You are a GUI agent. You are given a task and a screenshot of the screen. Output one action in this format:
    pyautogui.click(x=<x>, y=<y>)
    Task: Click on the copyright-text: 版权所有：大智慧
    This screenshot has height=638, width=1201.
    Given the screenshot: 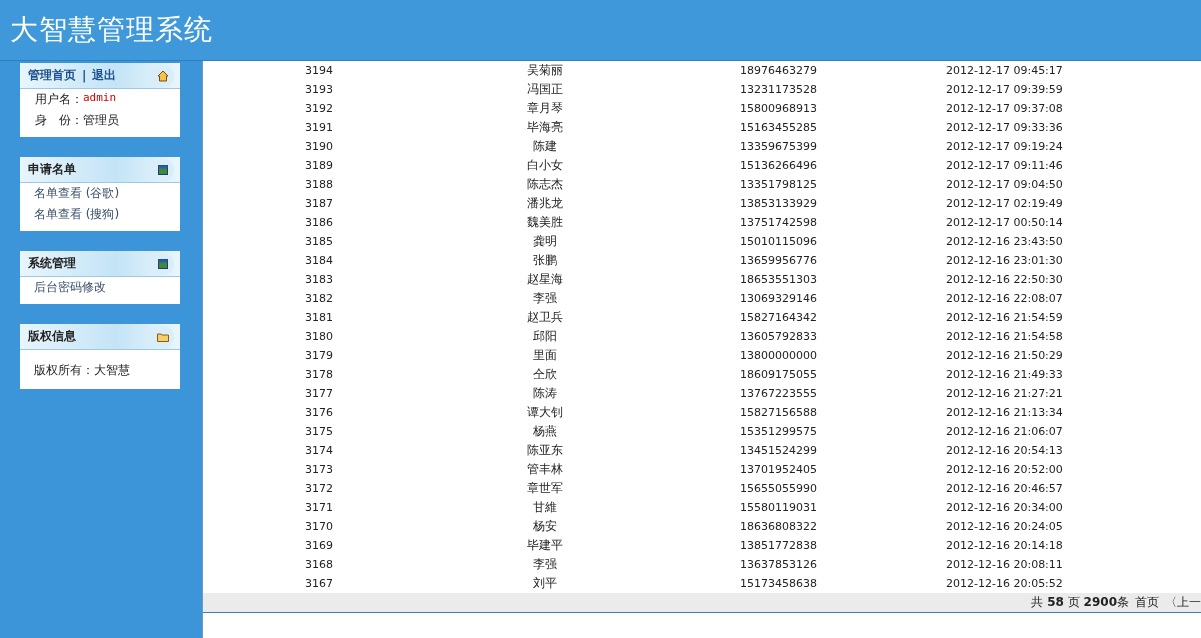 What is the action you would take?
    pyautogui.click(x=82, y=370)
    